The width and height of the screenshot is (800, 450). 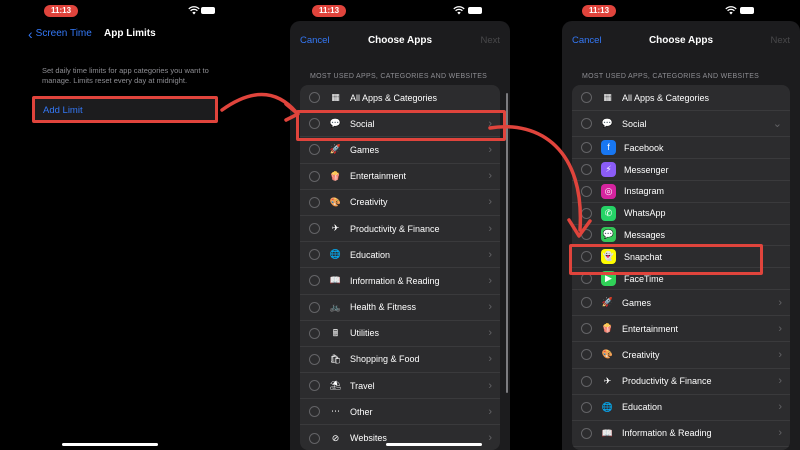 I want to click on social-highlight-box, so click(x=401, y=125).